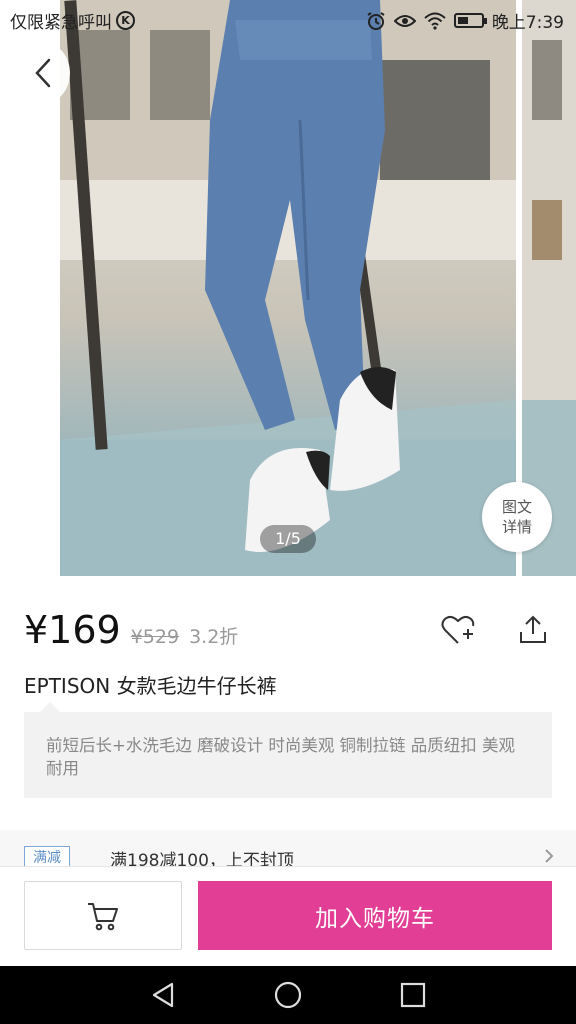  Describe the element at coordinates (516, 507) in the screenshot. I see `detail-button-line1: 图文` at that location.